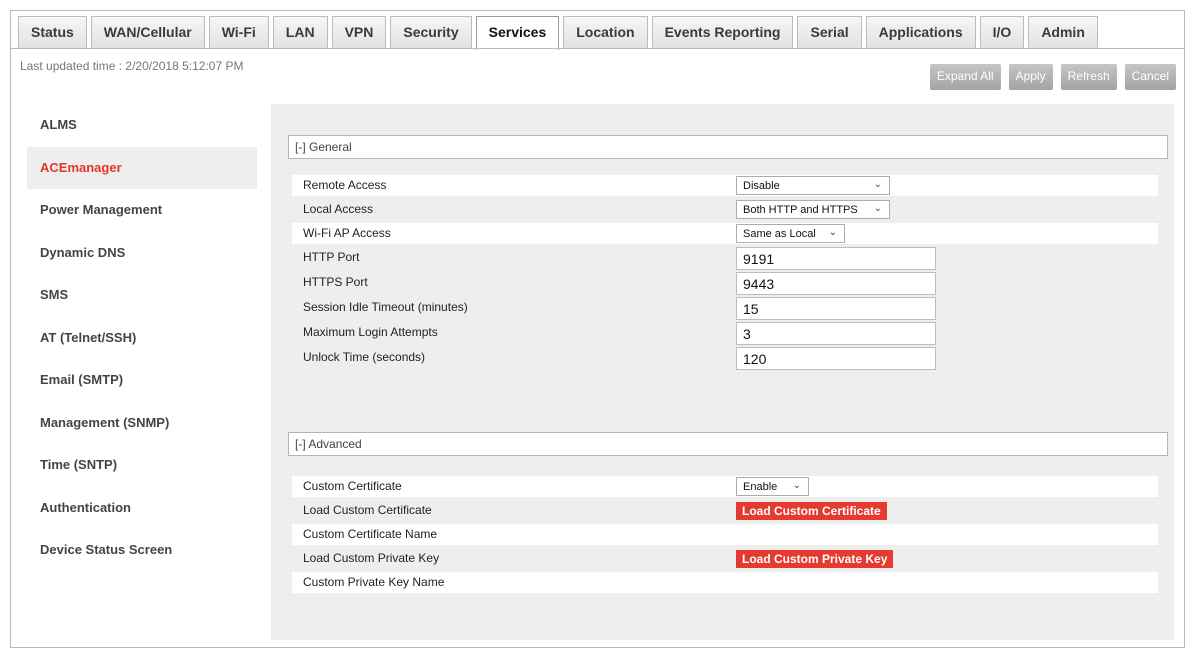 This screenshot has height=658, width=1195. What do you see at coordinates (142, 125) in the screenshot?
I see `sidebar-item-alms: ALMS` at bounding box center [142, 125].